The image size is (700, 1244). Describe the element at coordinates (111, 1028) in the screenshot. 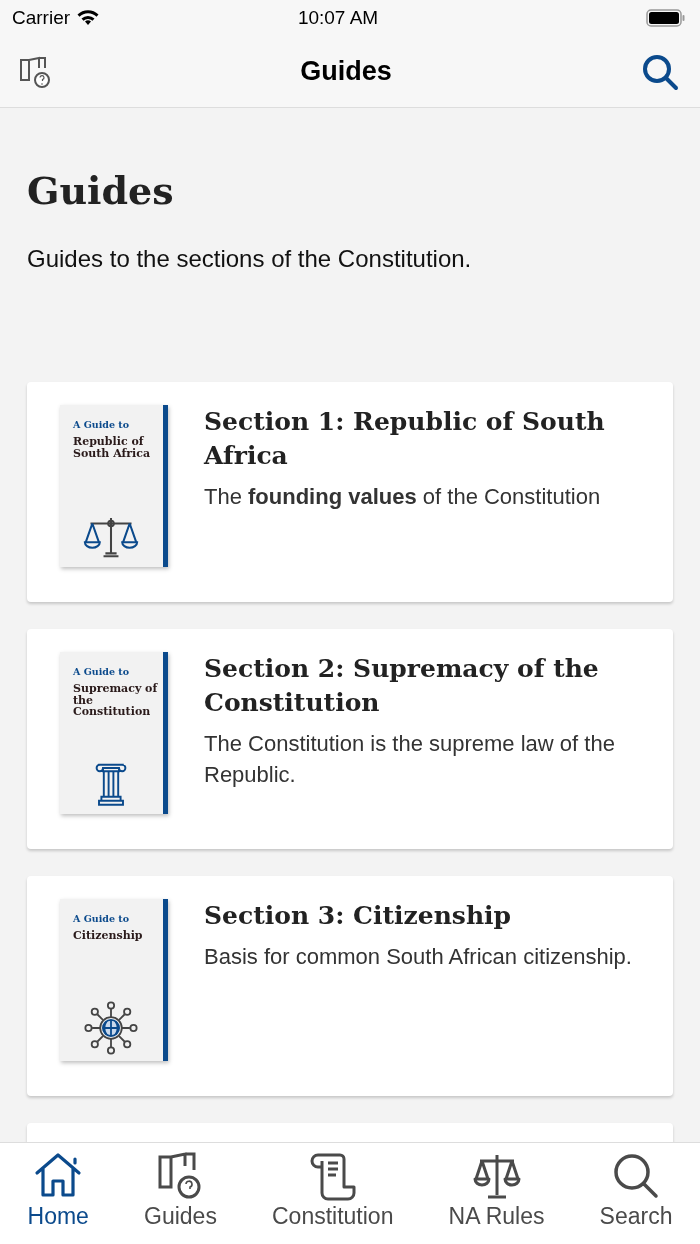

I see `globe-network-icon` at that location.